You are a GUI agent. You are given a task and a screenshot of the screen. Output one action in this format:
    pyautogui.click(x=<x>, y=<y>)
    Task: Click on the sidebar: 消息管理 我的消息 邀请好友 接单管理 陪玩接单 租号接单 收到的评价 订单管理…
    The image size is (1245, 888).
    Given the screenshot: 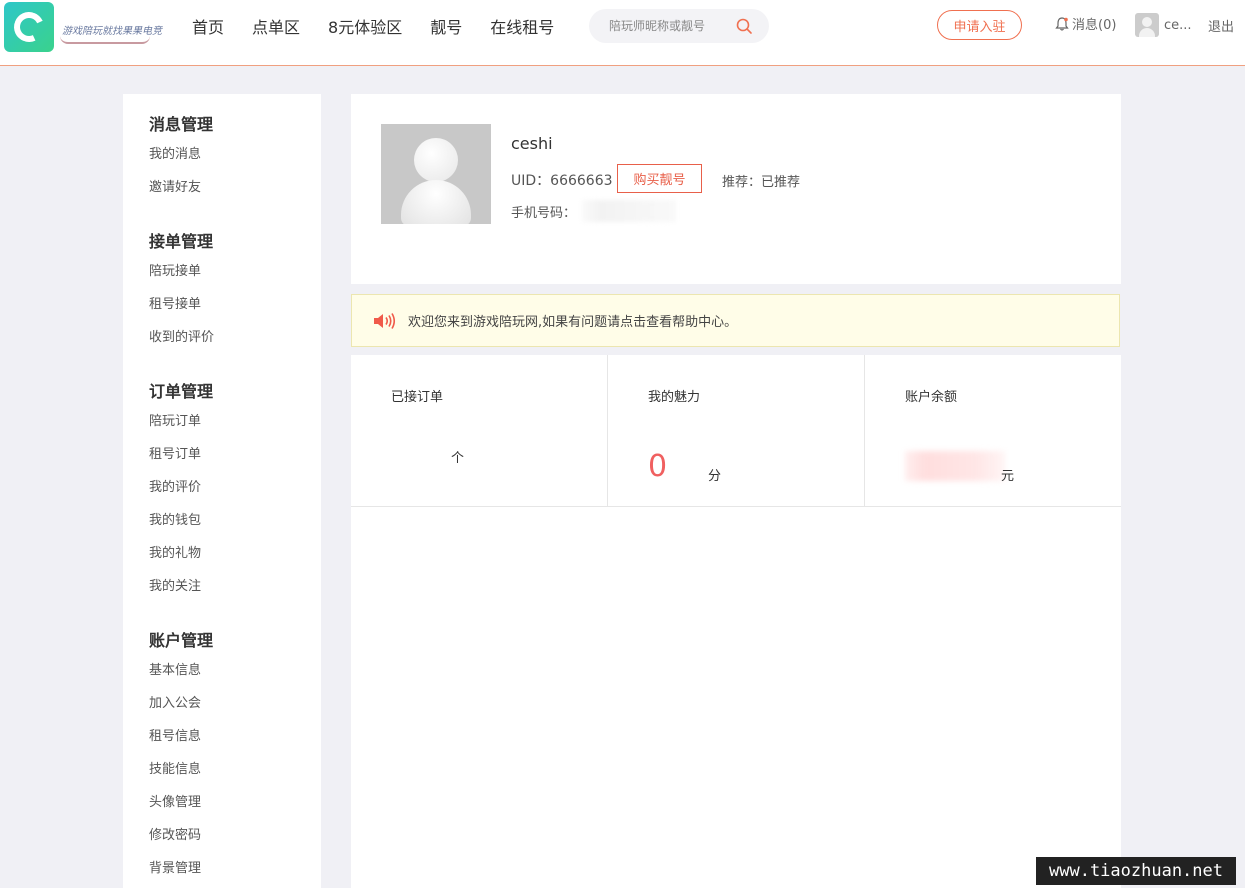 What is the action you would take?
    pyautogui.click(x=222, y=491)
    